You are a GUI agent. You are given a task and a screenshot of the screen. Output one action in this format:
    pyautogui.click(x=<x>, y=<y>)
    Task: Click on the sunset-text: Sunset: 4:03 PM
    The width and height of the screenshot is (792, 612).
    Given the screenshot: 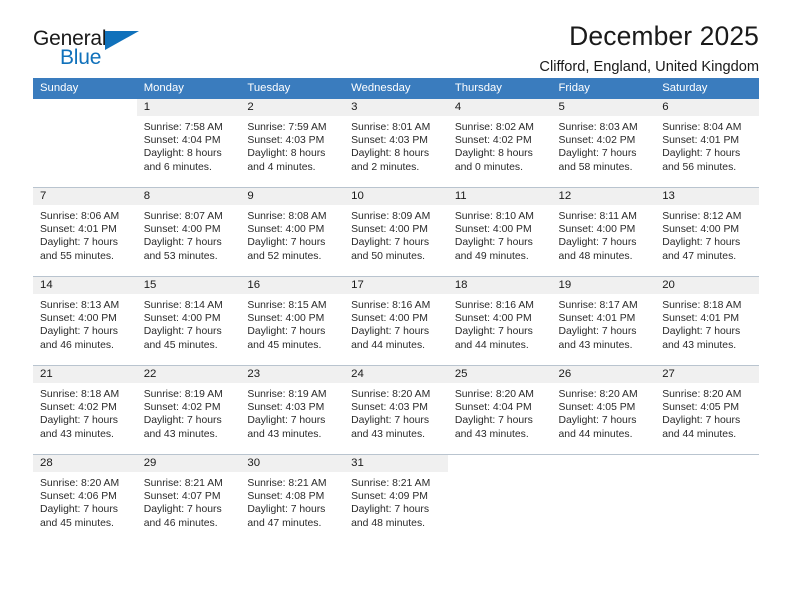 What is the action you would take?
    pyautogui.click(x=286, y=408)
    